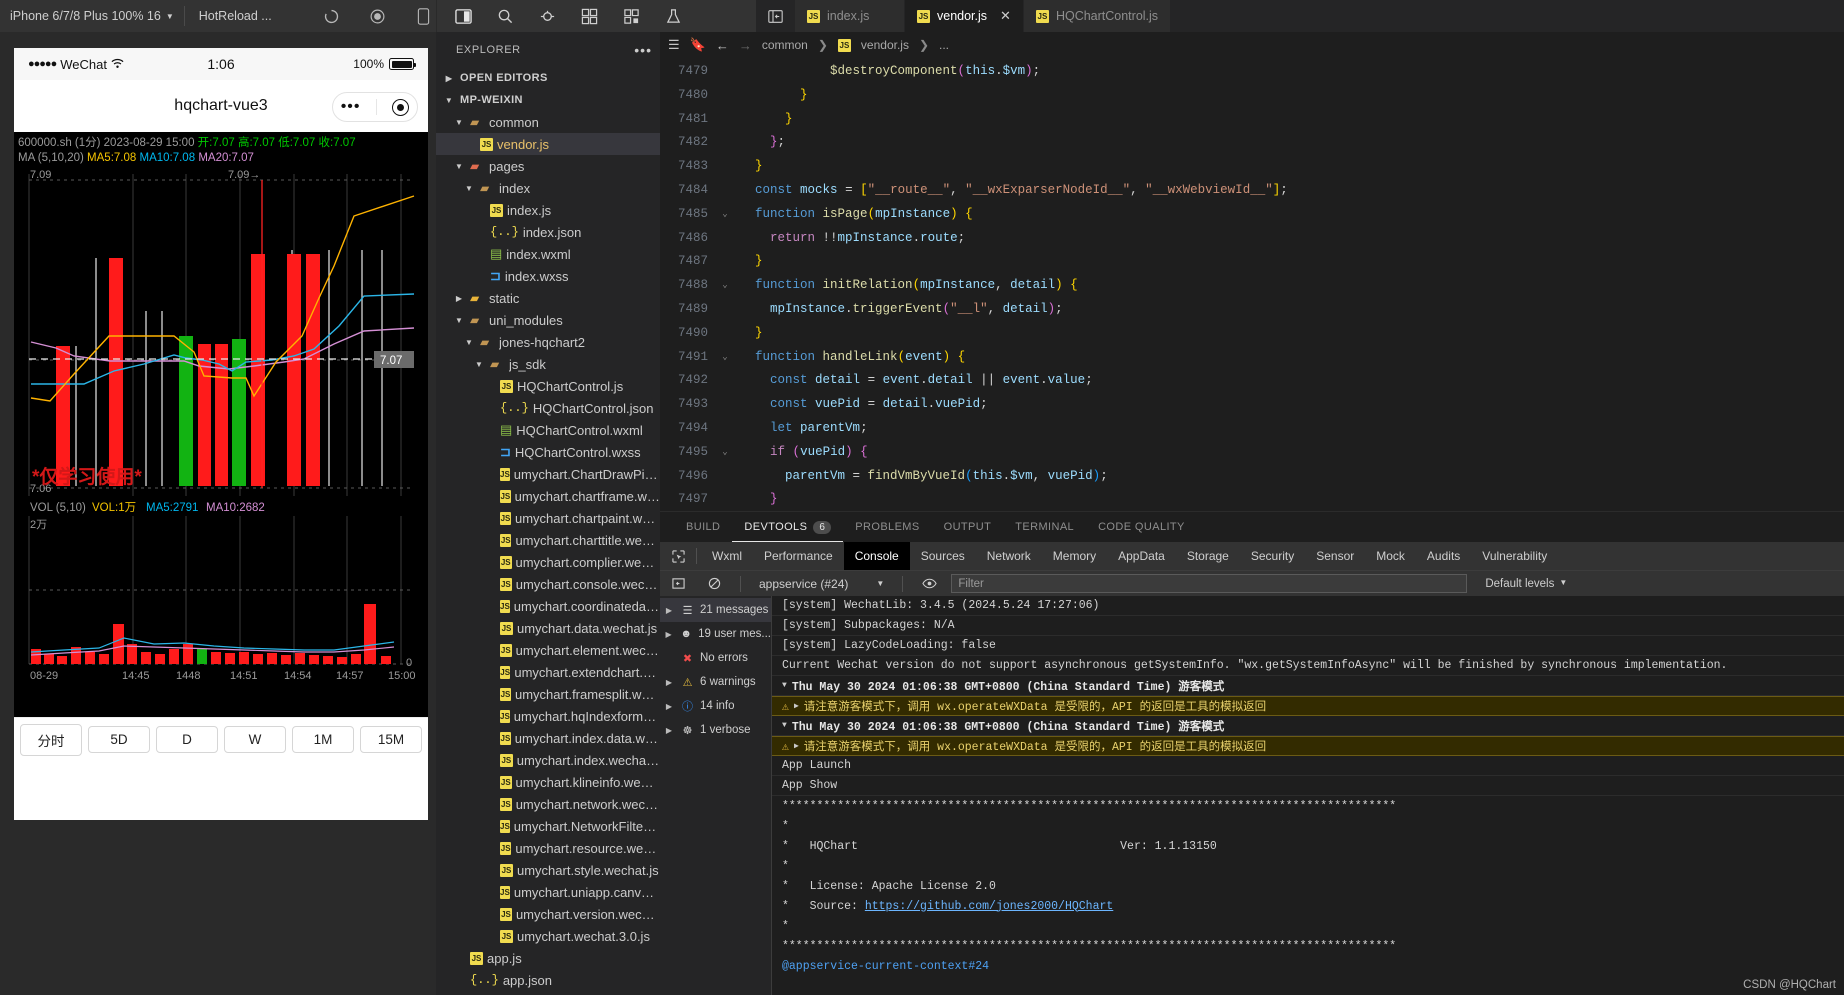 The image size is (1844, 995). What do you see at coordinates (1044, 527) in the screenshot?
I see `panel-tab-terminal: TERMINAL` at bounding box center [1044, 527].